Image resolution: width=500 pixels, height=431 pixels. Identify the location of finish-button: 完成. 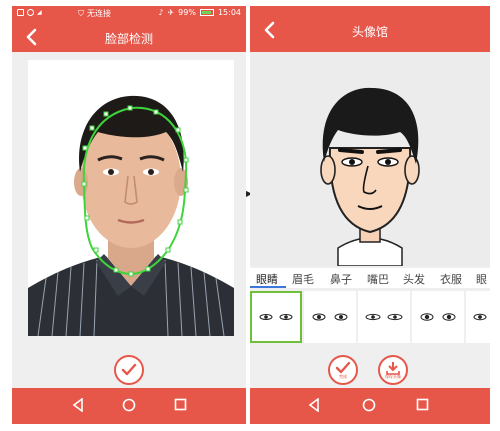
(343, 370).